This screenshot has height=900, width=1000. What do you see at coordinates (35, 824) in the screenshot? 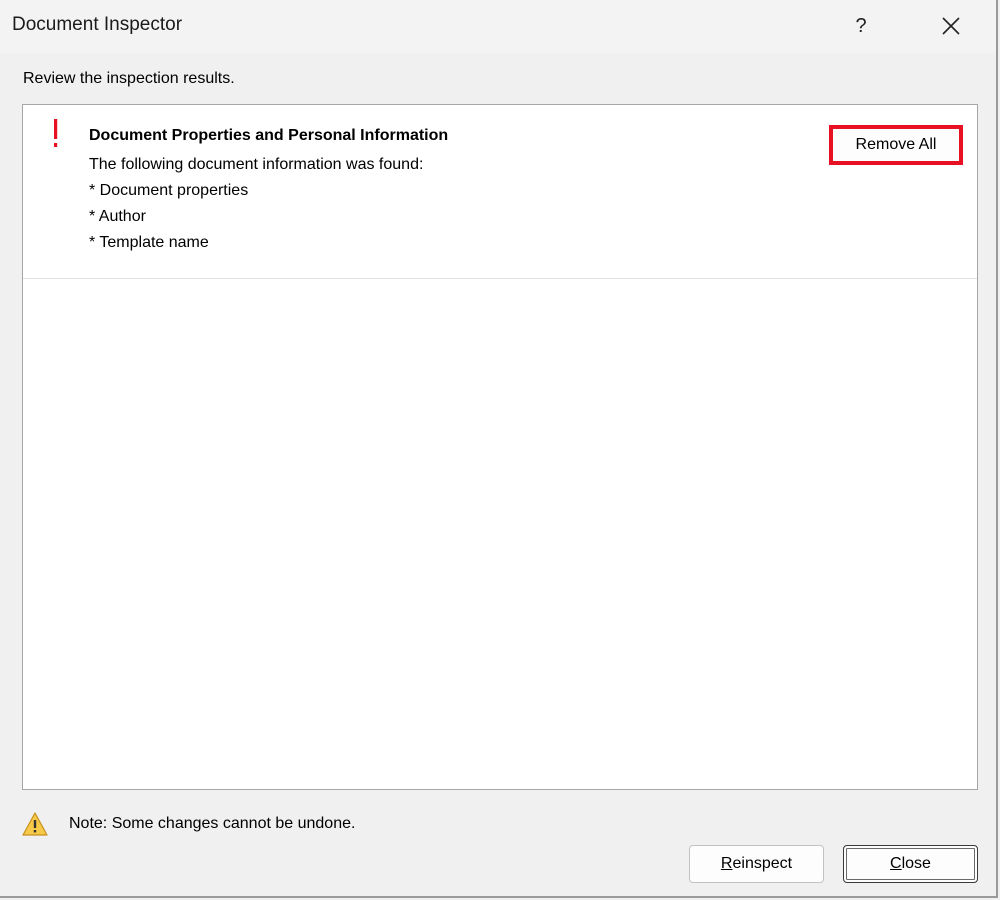
I see `warning-icon` at bounding box center [35, 824].